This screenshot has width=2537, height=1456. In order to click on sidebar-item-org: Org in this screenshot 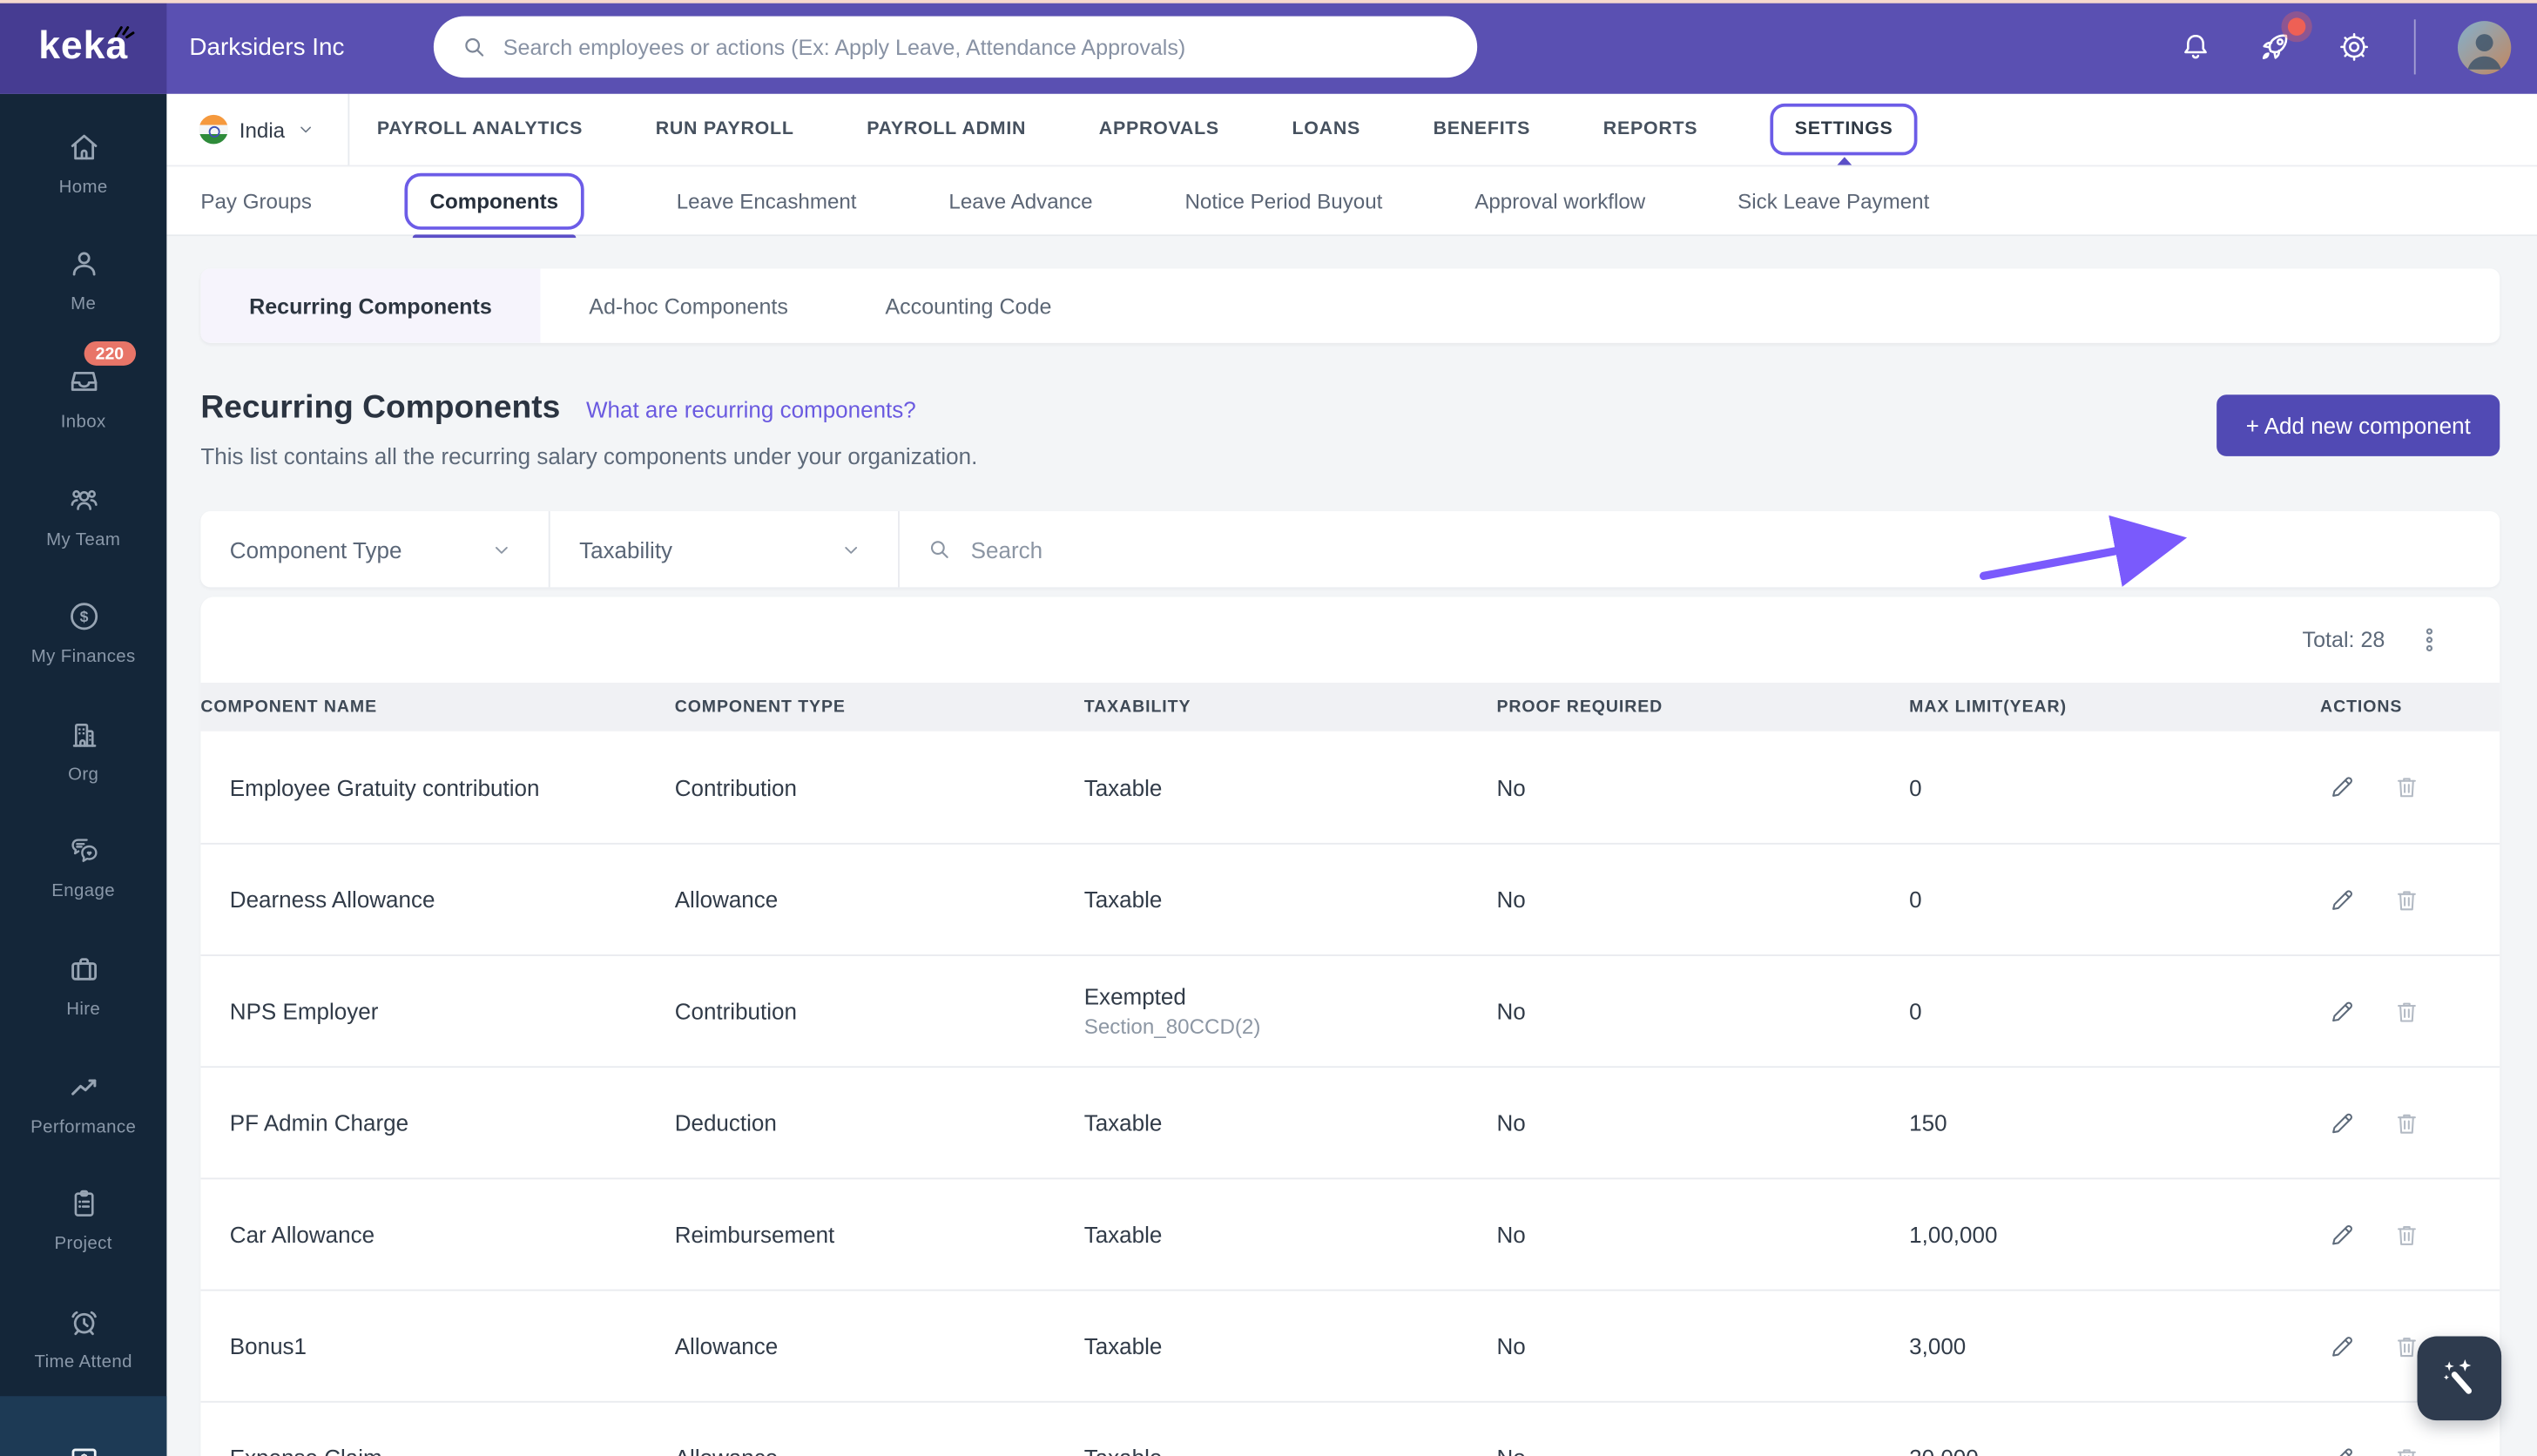, I will do `click(83, 749)`.